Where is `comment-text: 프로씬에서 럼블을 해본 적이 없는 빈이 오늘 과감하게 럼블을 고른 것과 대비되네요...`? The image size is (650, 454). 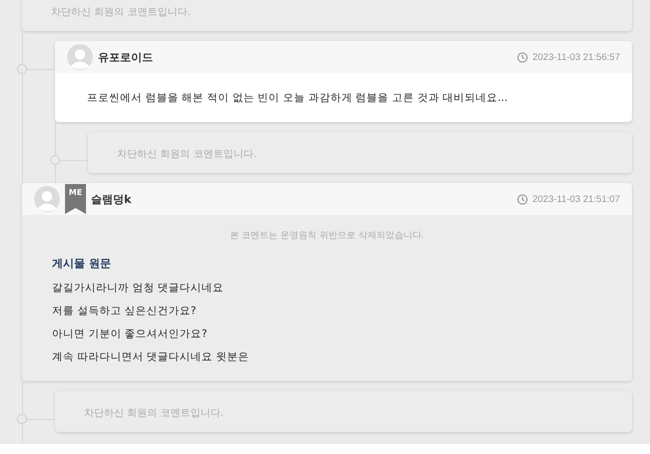 comment-text: 프로씬에서 럼블을 해본 적이 없는 빈이 오늘 과감하게 럼블을 고른 것과 대비되네요... is located at coordinates (297, 98).